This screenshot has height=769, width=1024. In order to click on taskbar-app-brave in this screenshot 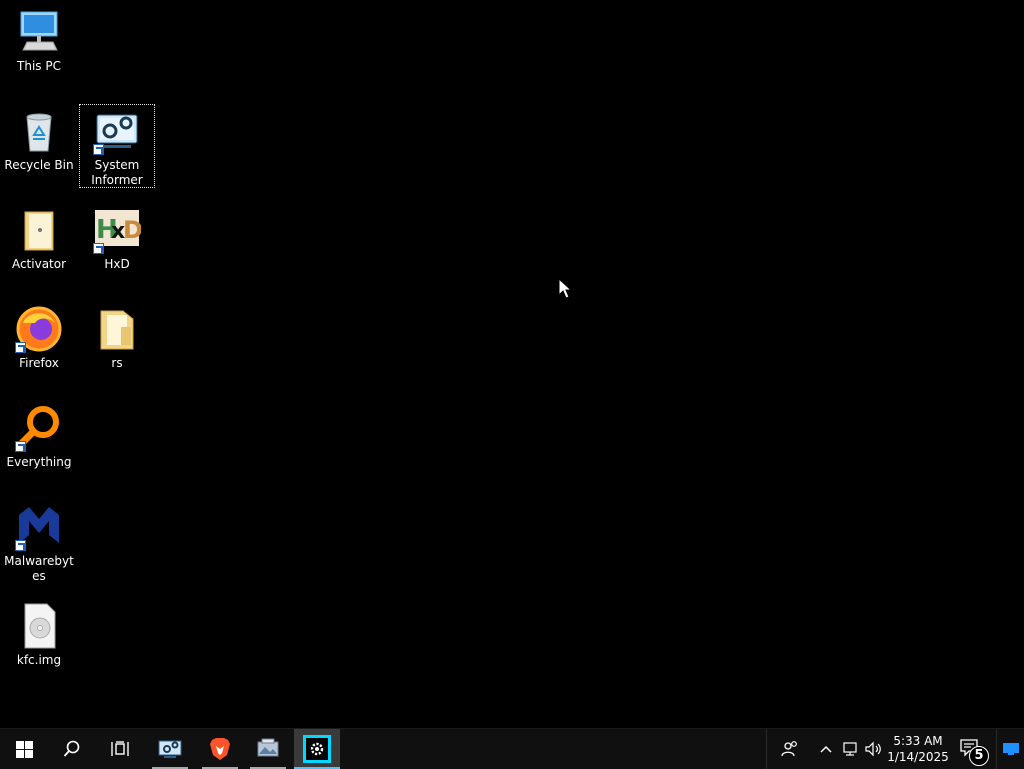, I will do `click(220, 749)`.